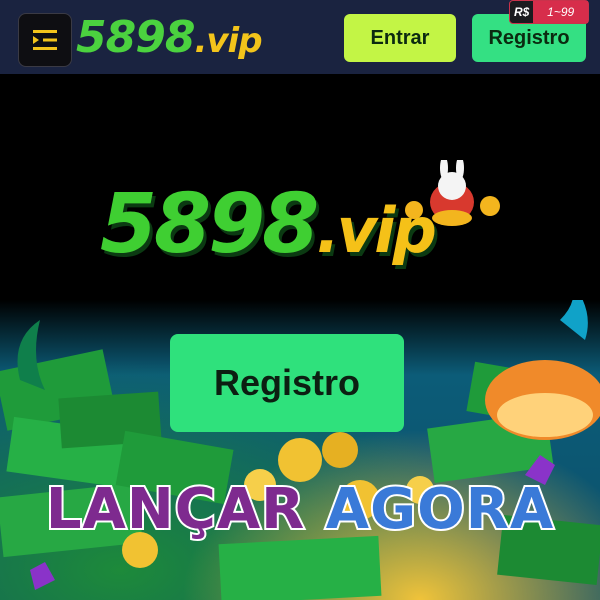 This screenshot has width=600, height=600. Describe the element at coordinates (175, 509) in the screenshot. I see `launch-word: LANÇAR` at that location.